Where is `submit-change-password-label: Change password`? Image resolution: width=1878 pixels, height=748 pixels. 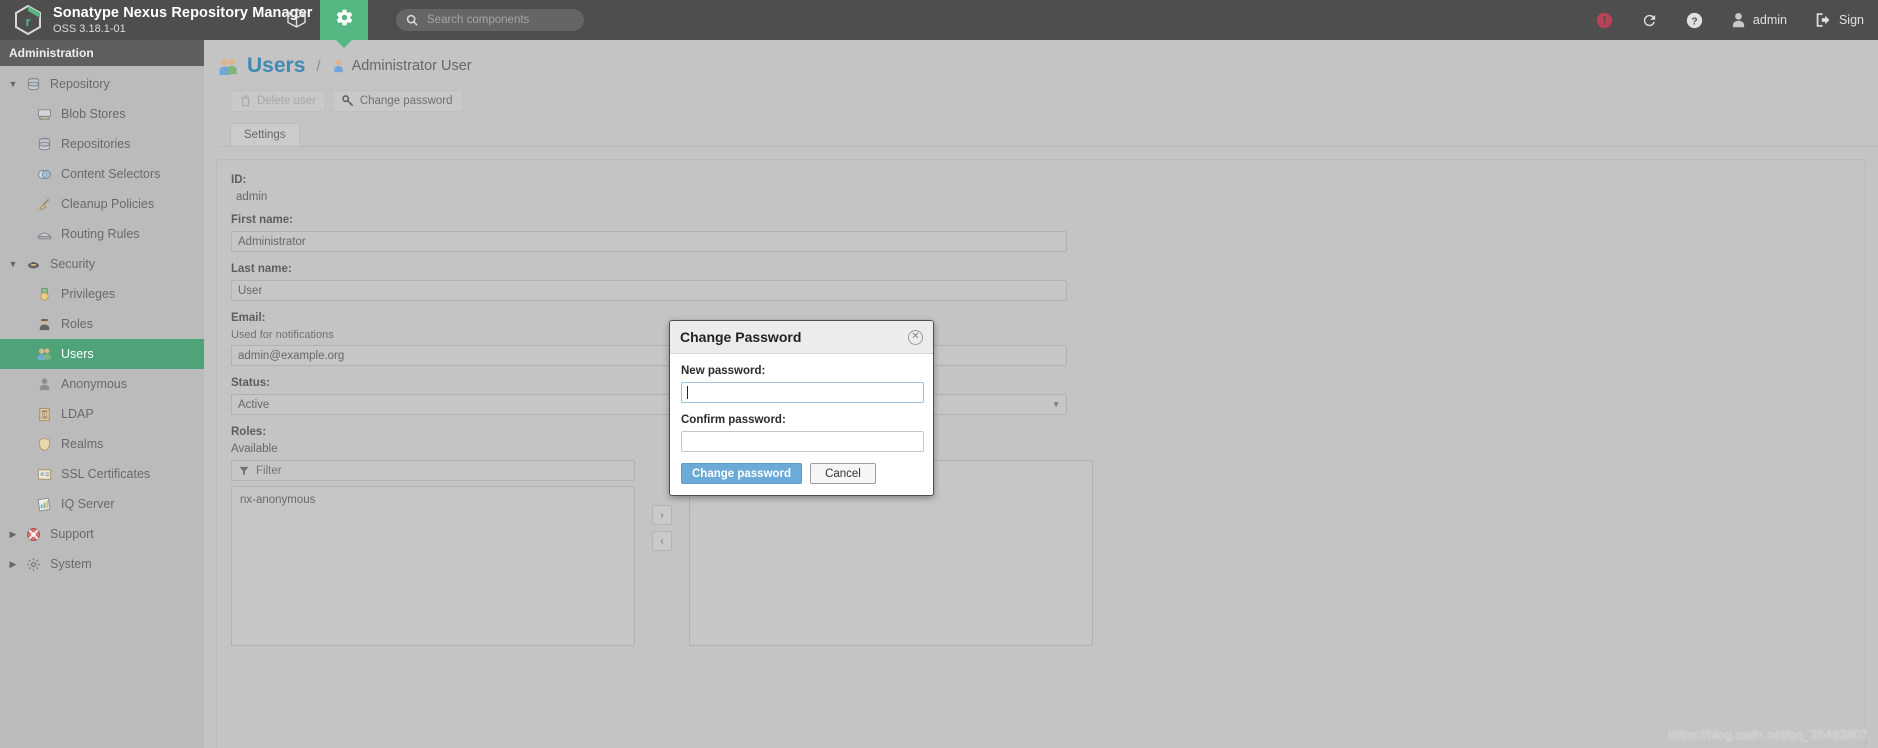 submit-change-password-label: Change password is located at coordinates (742, 473).